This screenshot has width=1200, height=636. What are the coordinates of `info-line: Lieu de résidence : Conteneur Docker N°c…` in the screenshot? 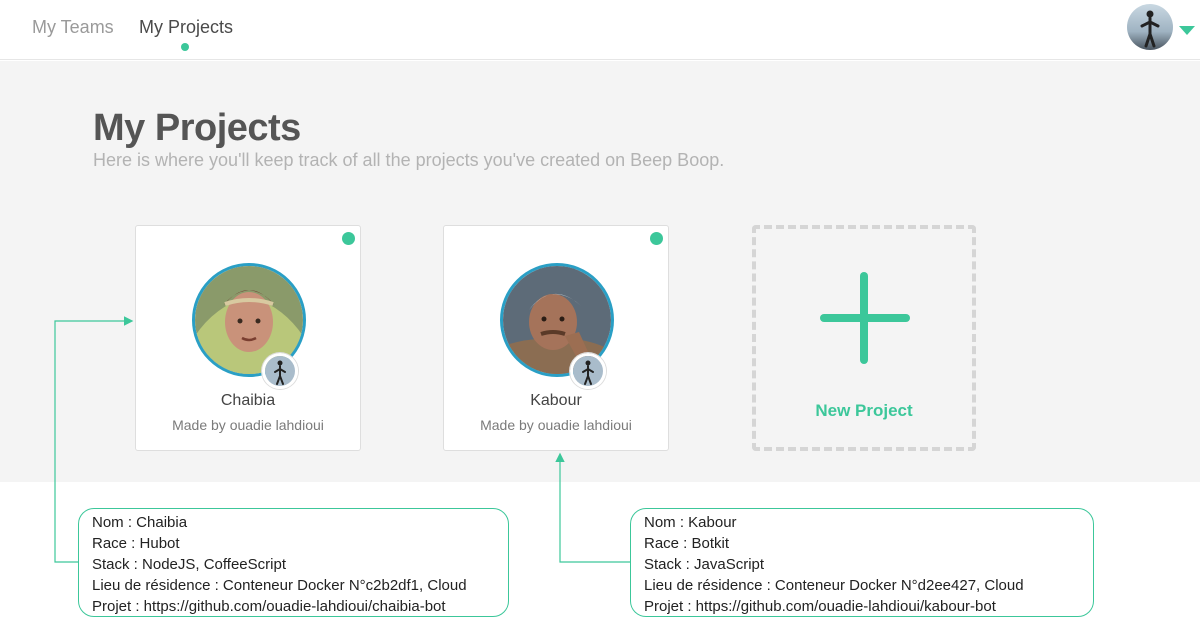 It's located at (279, 585).